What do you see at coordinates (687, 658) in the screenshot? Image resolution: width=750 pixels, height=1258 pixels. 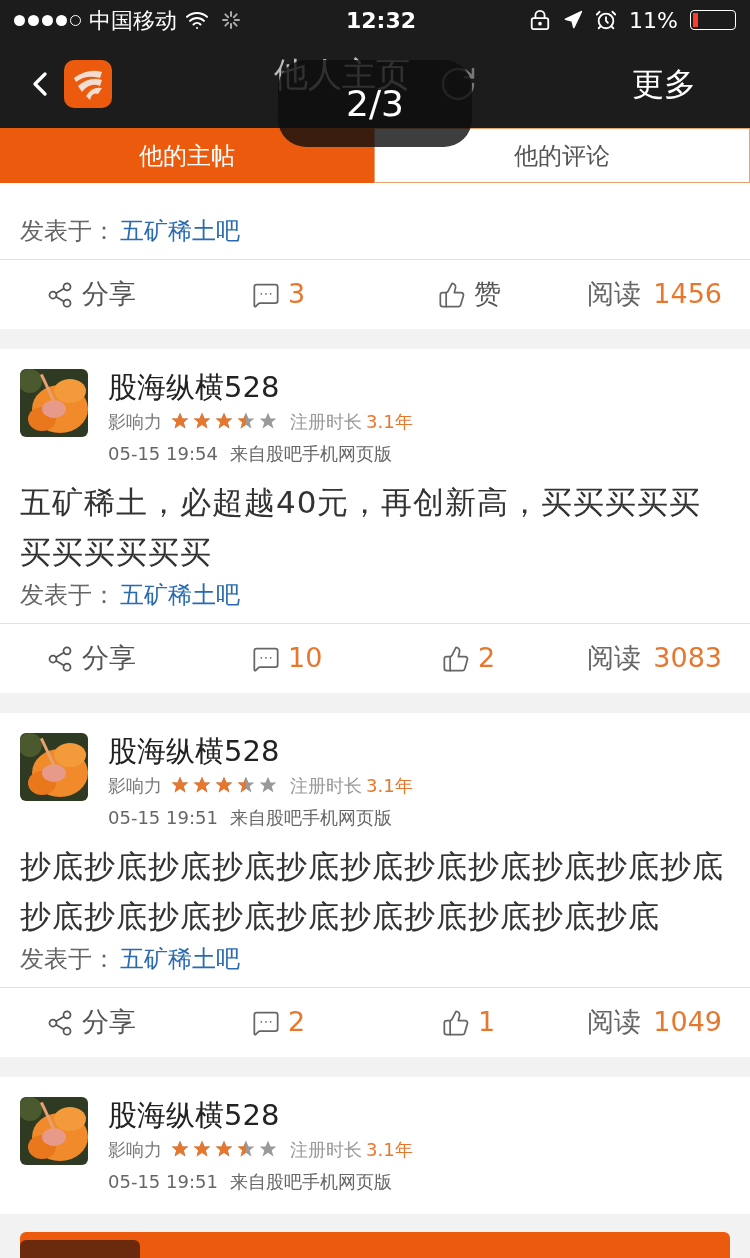 I see `read-count: 3083` at bounding box center [687, 658].